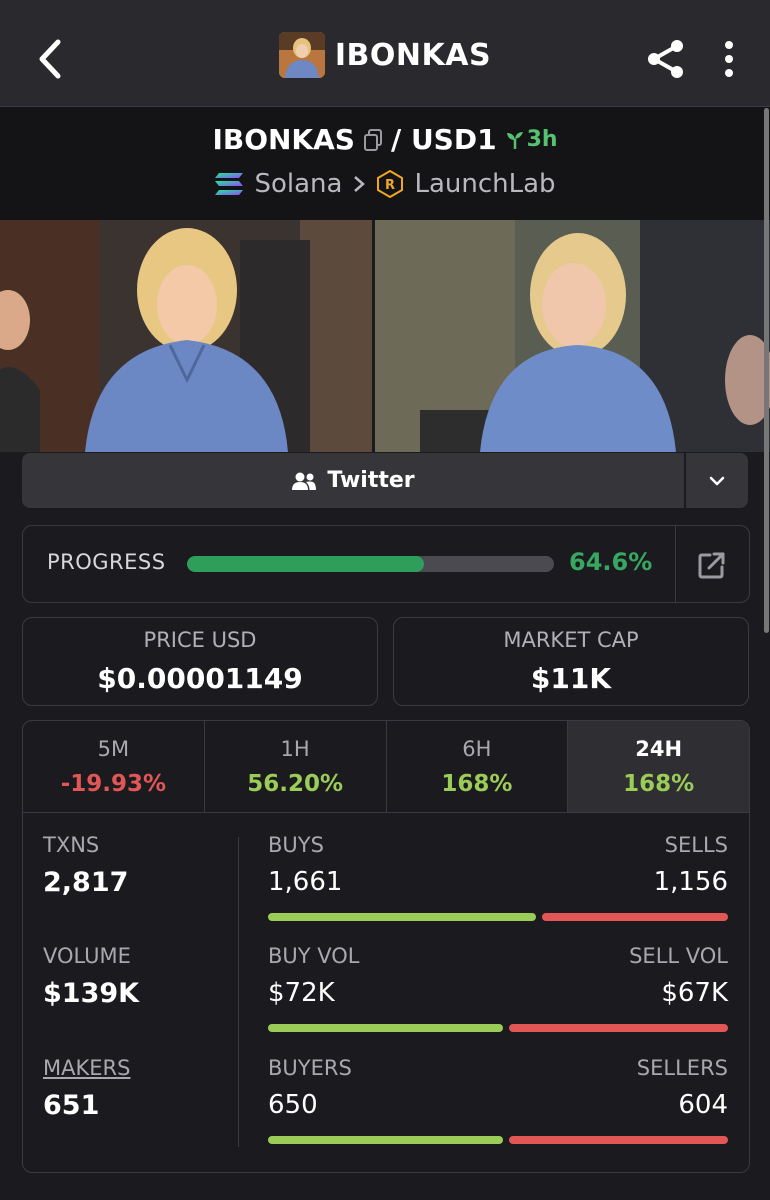  Describe the element at coordinates (690, 882) in the screenshot. I see `sells-value: 1,156` at that location.